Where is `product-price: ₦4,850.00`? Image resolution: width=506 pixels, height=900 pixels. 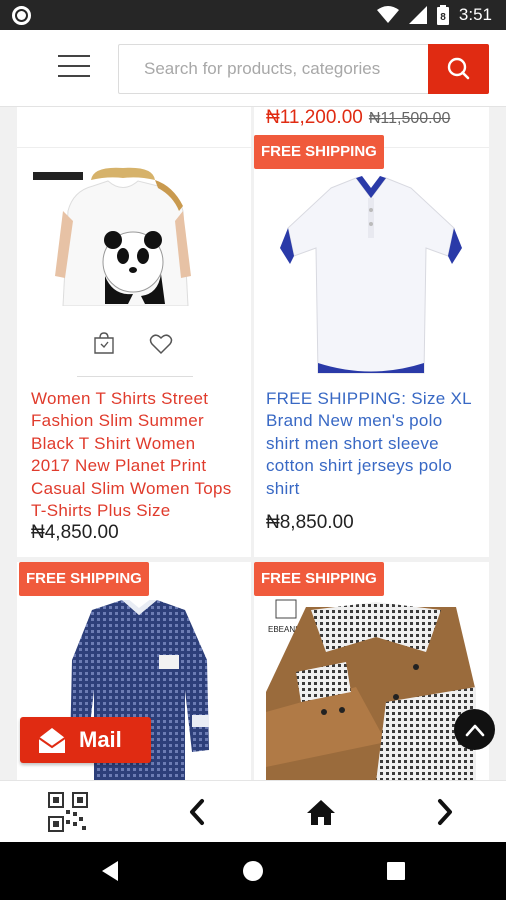
product-price: ₦4,850.00 is located at coordinates (75, 532).